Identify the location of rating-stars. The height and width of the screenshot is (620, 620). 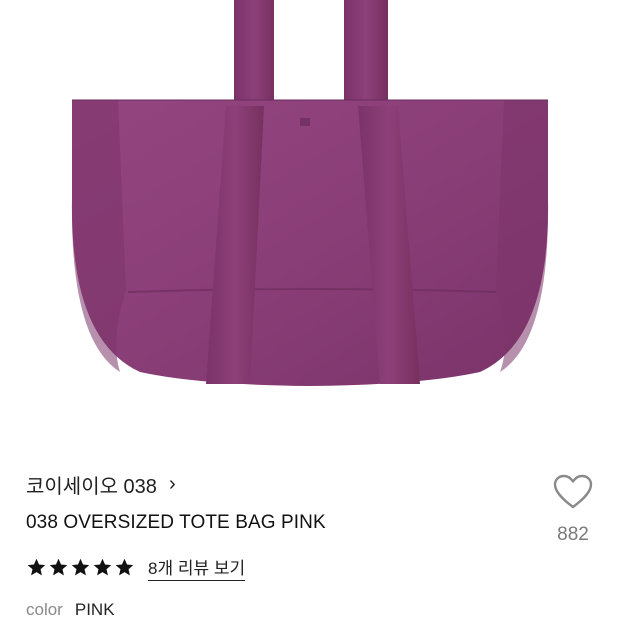
(81, 567).